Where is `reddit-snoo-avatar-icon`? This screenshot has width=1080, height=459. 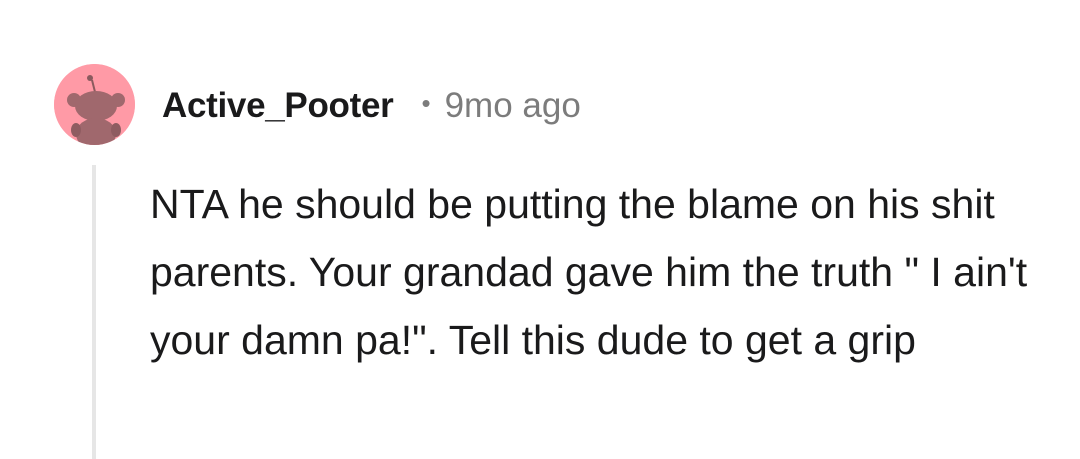
reddit-snoo-avatar-icon is located at coordinates (94, 104).